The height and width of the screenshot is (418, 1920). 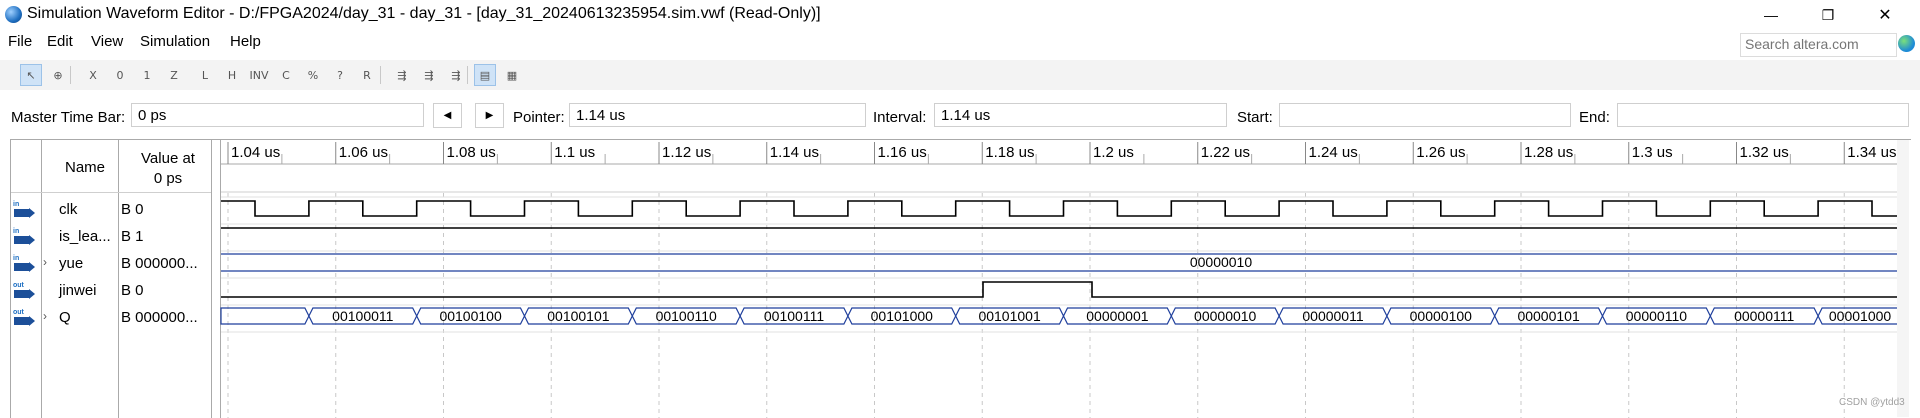 I want to click on quartus-app-icon, so click(x=13, y=14).